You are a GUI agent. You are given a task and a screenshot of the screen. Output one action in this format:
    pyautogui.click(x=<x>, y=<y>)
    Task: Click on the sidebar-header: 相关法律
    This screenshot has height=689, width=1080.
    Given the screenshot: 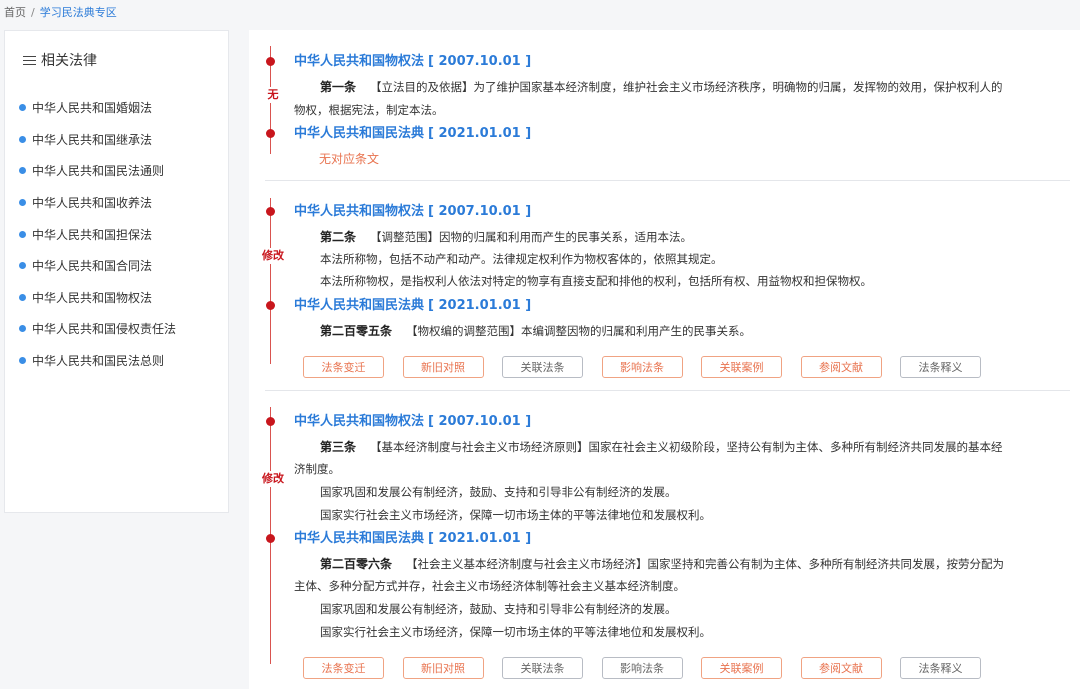 What is the action you would take?
    pyautogui.click(x=60, y=60)
    